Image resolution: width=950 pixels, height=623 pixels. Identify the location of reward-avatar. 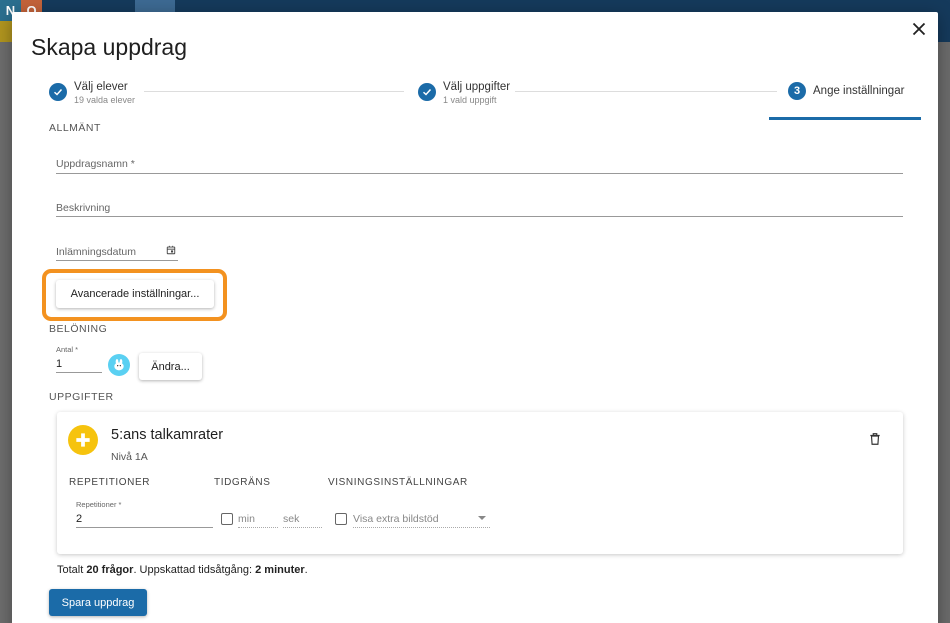
(119, 365).